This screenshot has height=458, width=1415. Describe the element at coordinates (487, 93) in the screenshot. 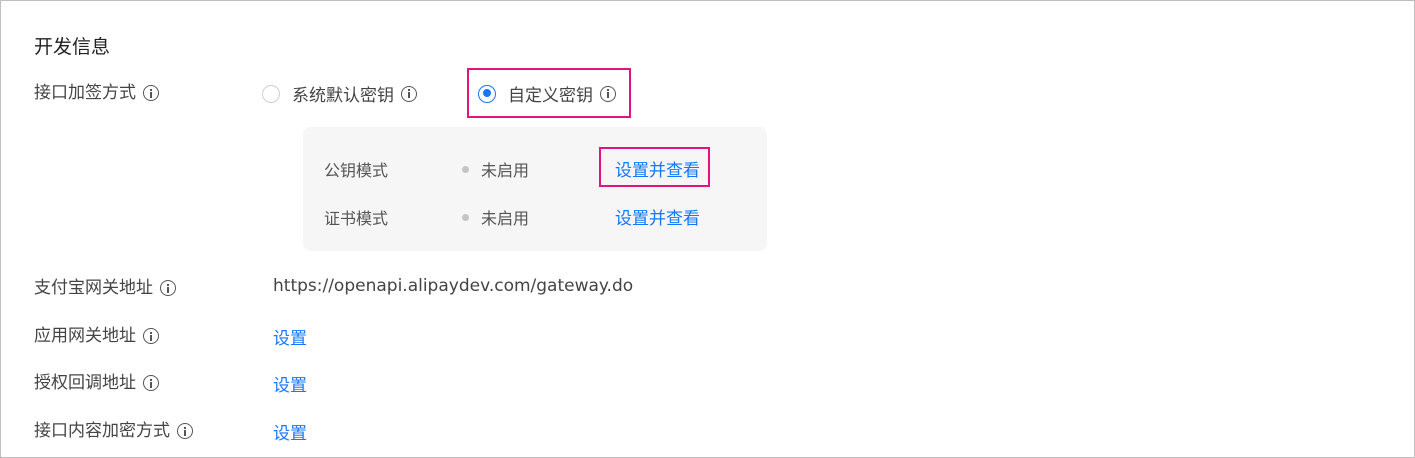

I see `radio-button-checked` at that location.